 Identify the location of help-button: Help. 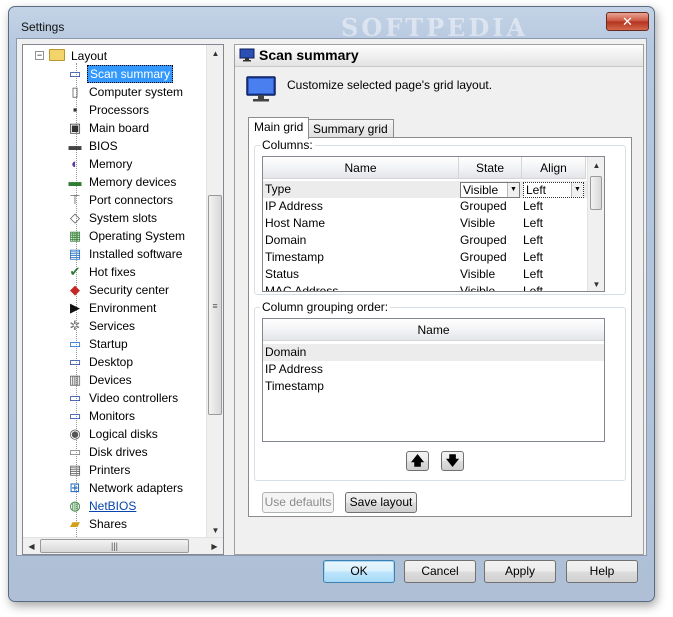
(602, 571).